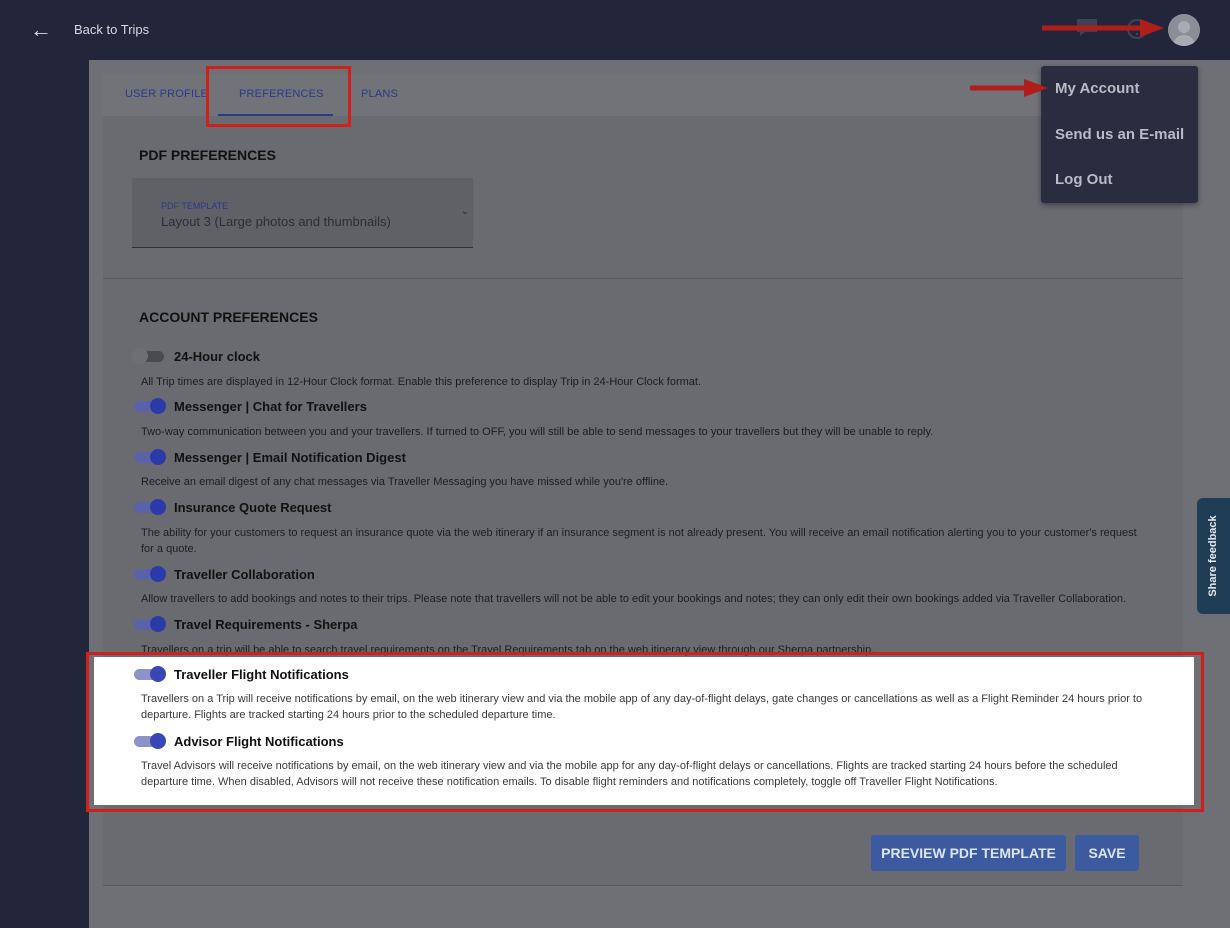 The width and height of the screenshot is (1230, 928). What do you see at coordinates (1184, 30) in the screenshot?
I see `avatar` at bounding box center [1184, 30].